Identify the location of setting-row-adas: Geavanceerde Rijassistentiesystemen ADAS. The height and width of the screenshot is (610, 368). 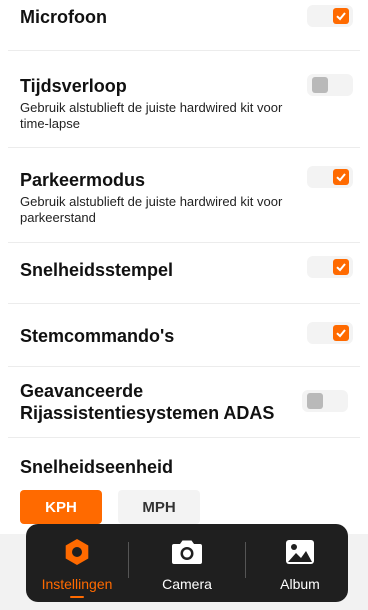
(184, 402).